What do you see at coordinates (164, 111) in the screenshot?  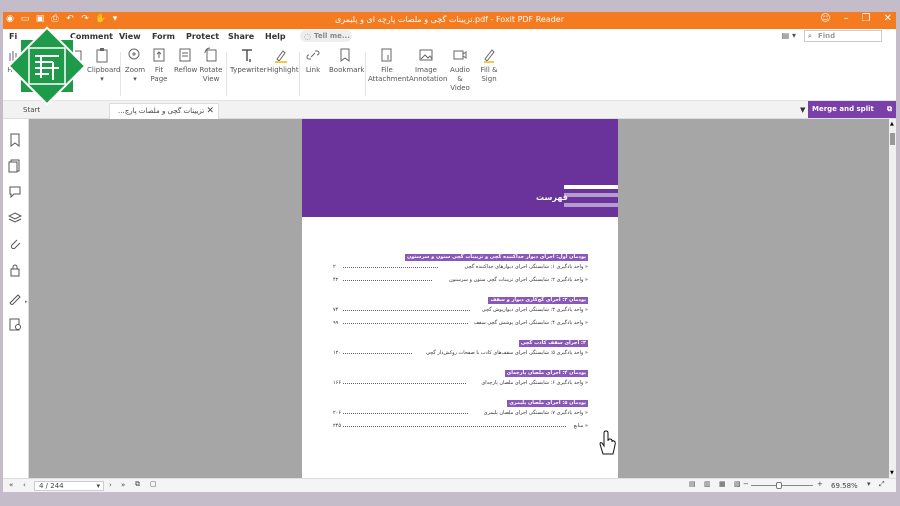 I see `tab-document: ...تزیینات گچی و ملصات پارچ ✕` at bounding box center [164, 111].